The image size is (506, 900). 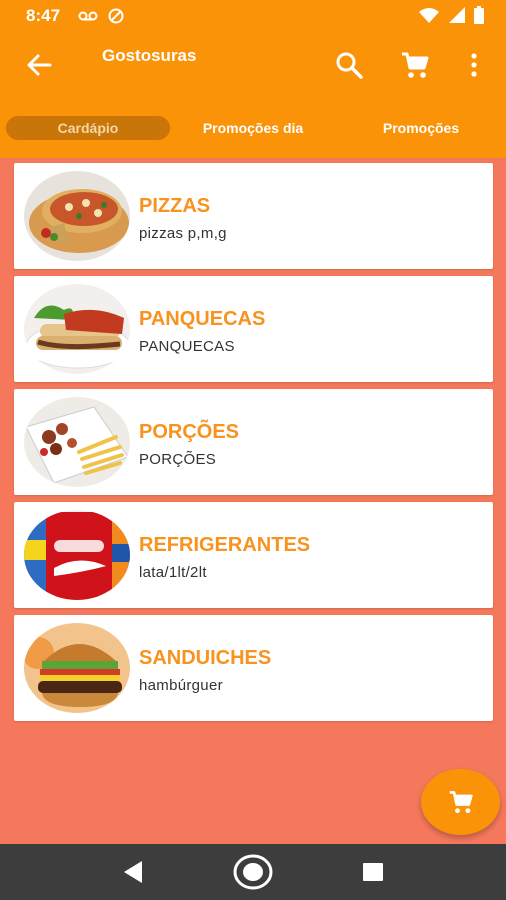 I want to click on signal-icon, so click(x=457, y=15).